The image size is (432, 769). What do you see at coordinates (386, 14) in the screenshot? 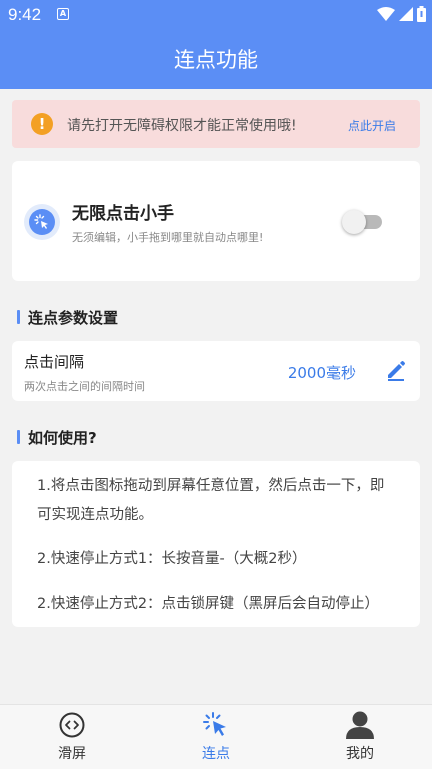
I see `wifi-icon` at bounding box center [386, 14].